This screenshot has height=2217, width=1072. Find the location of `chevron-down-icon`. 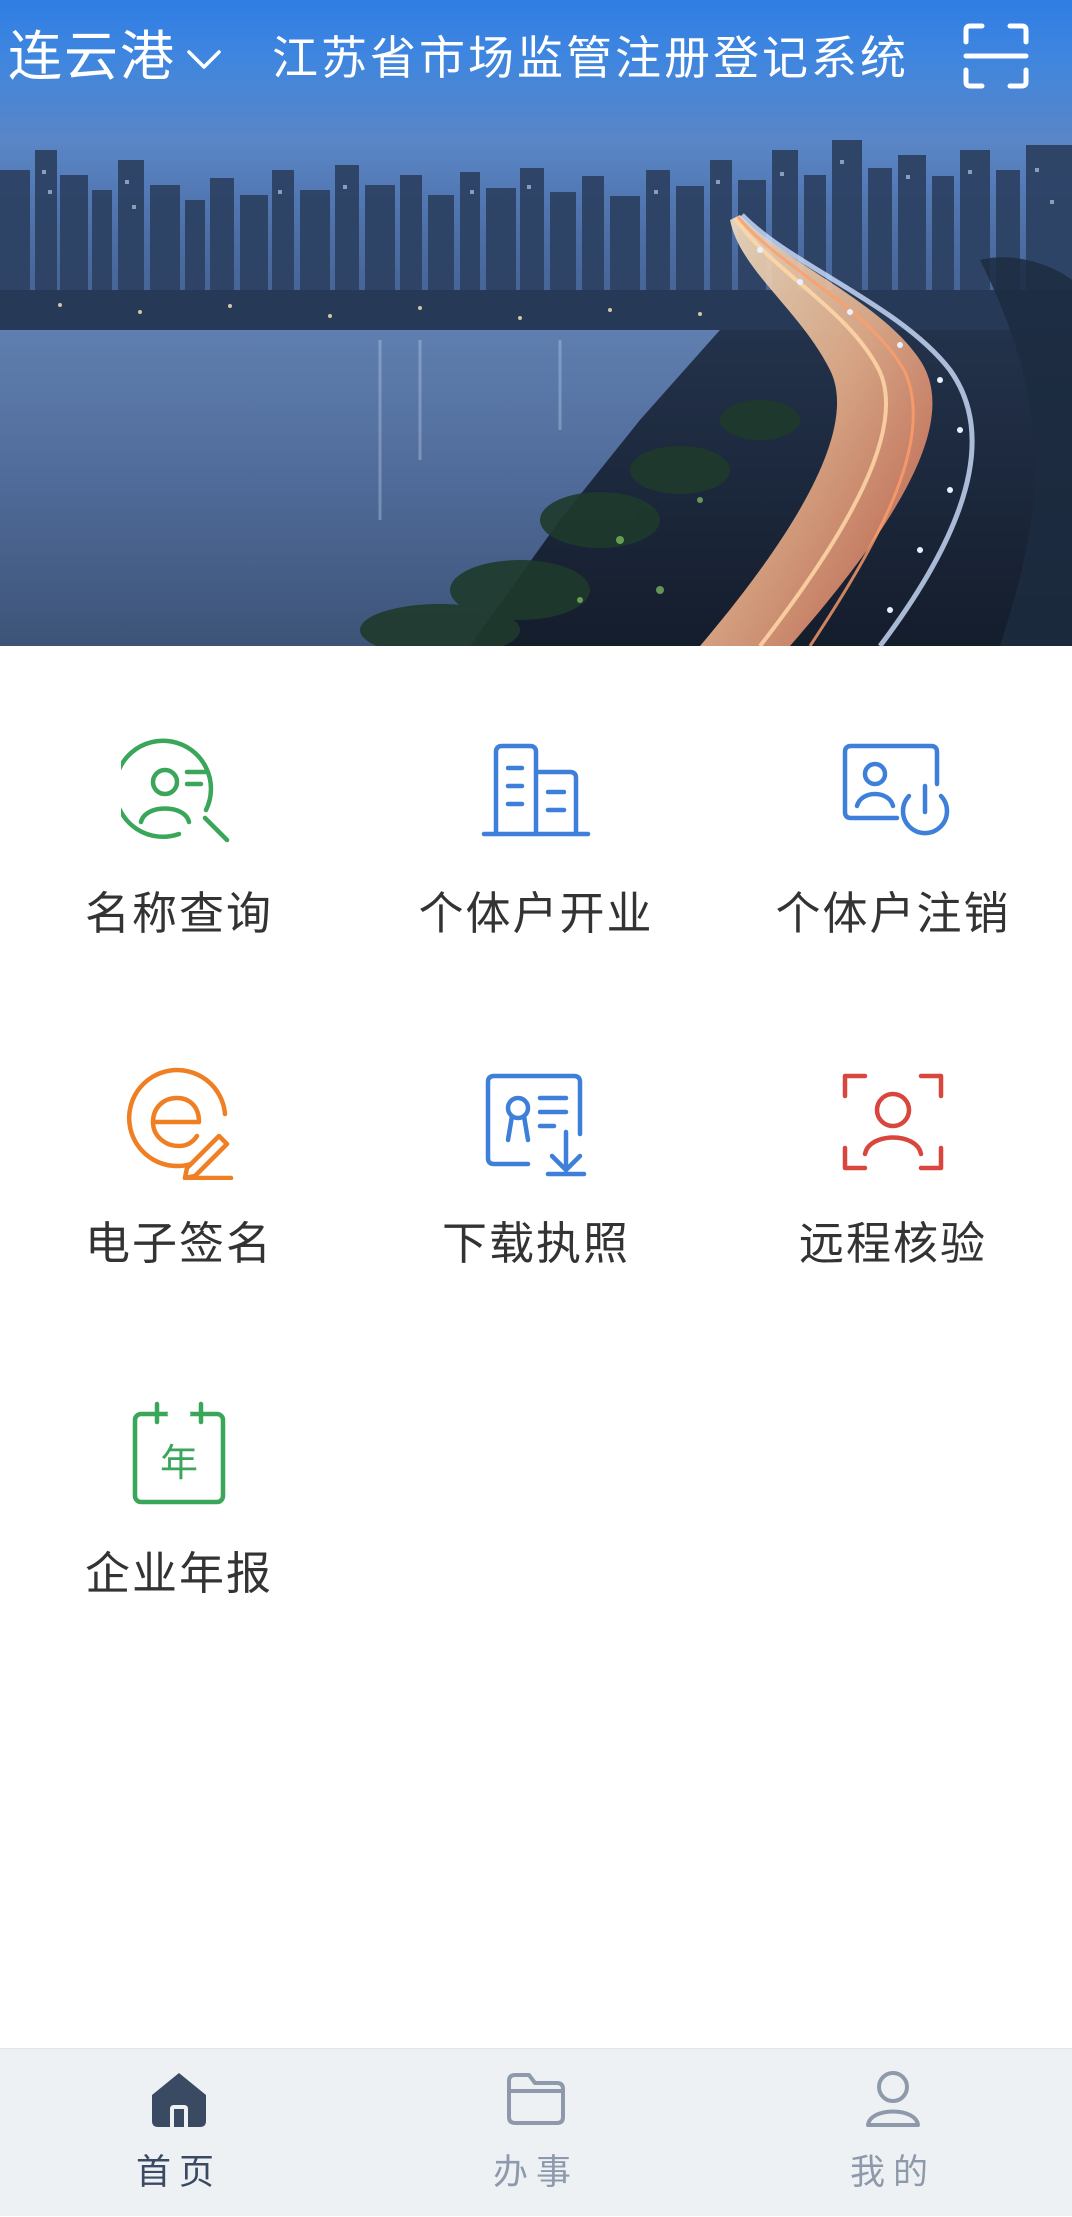

chevron-down-icon is located at coordinates (204, 59).